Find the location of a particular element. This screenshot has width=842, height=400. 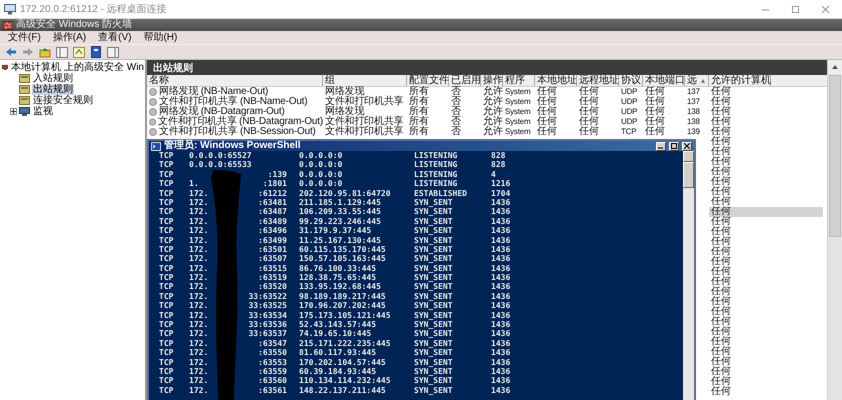

column-header: 组 is located at coordinates (330, 81).